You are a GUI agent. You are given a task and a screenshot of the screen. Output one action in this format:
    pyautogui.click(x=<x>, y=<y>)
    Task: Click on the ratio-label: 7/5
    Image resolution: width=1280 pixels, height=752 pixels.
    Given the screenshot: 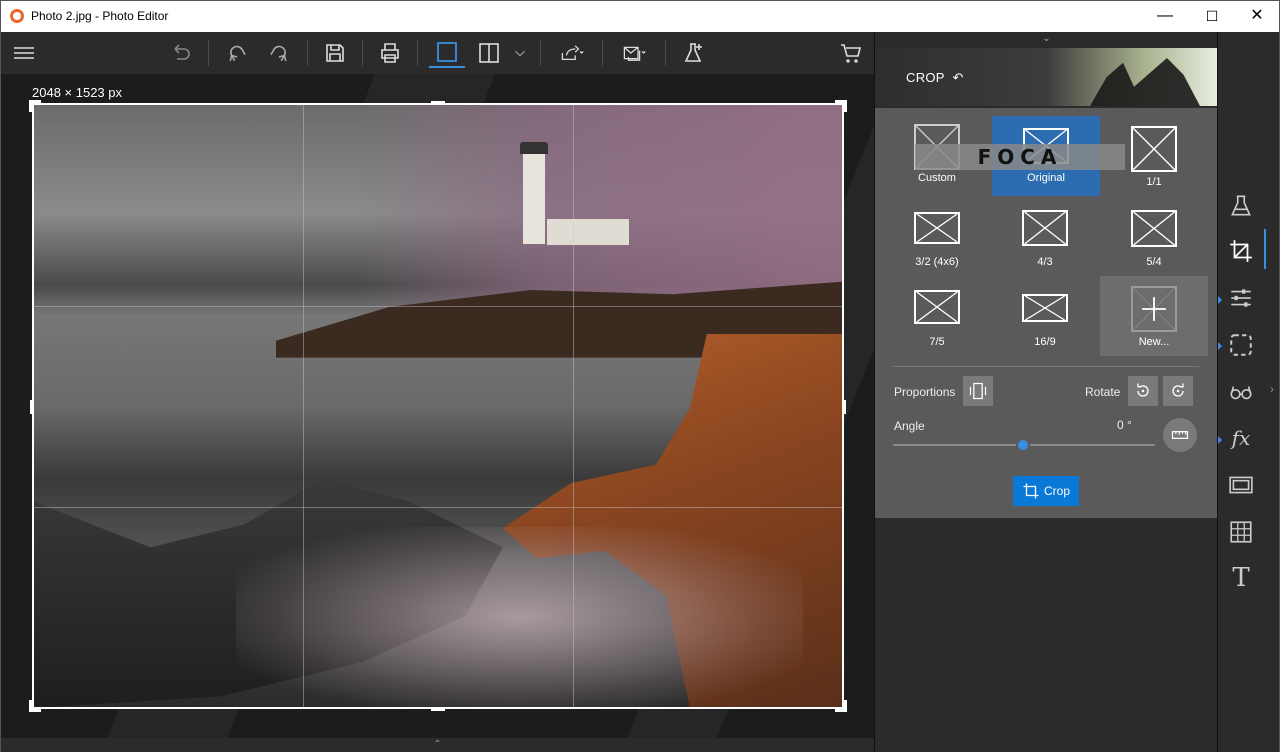 What is the action you would take?
    pyautogui.click(x=937, y=342)
    